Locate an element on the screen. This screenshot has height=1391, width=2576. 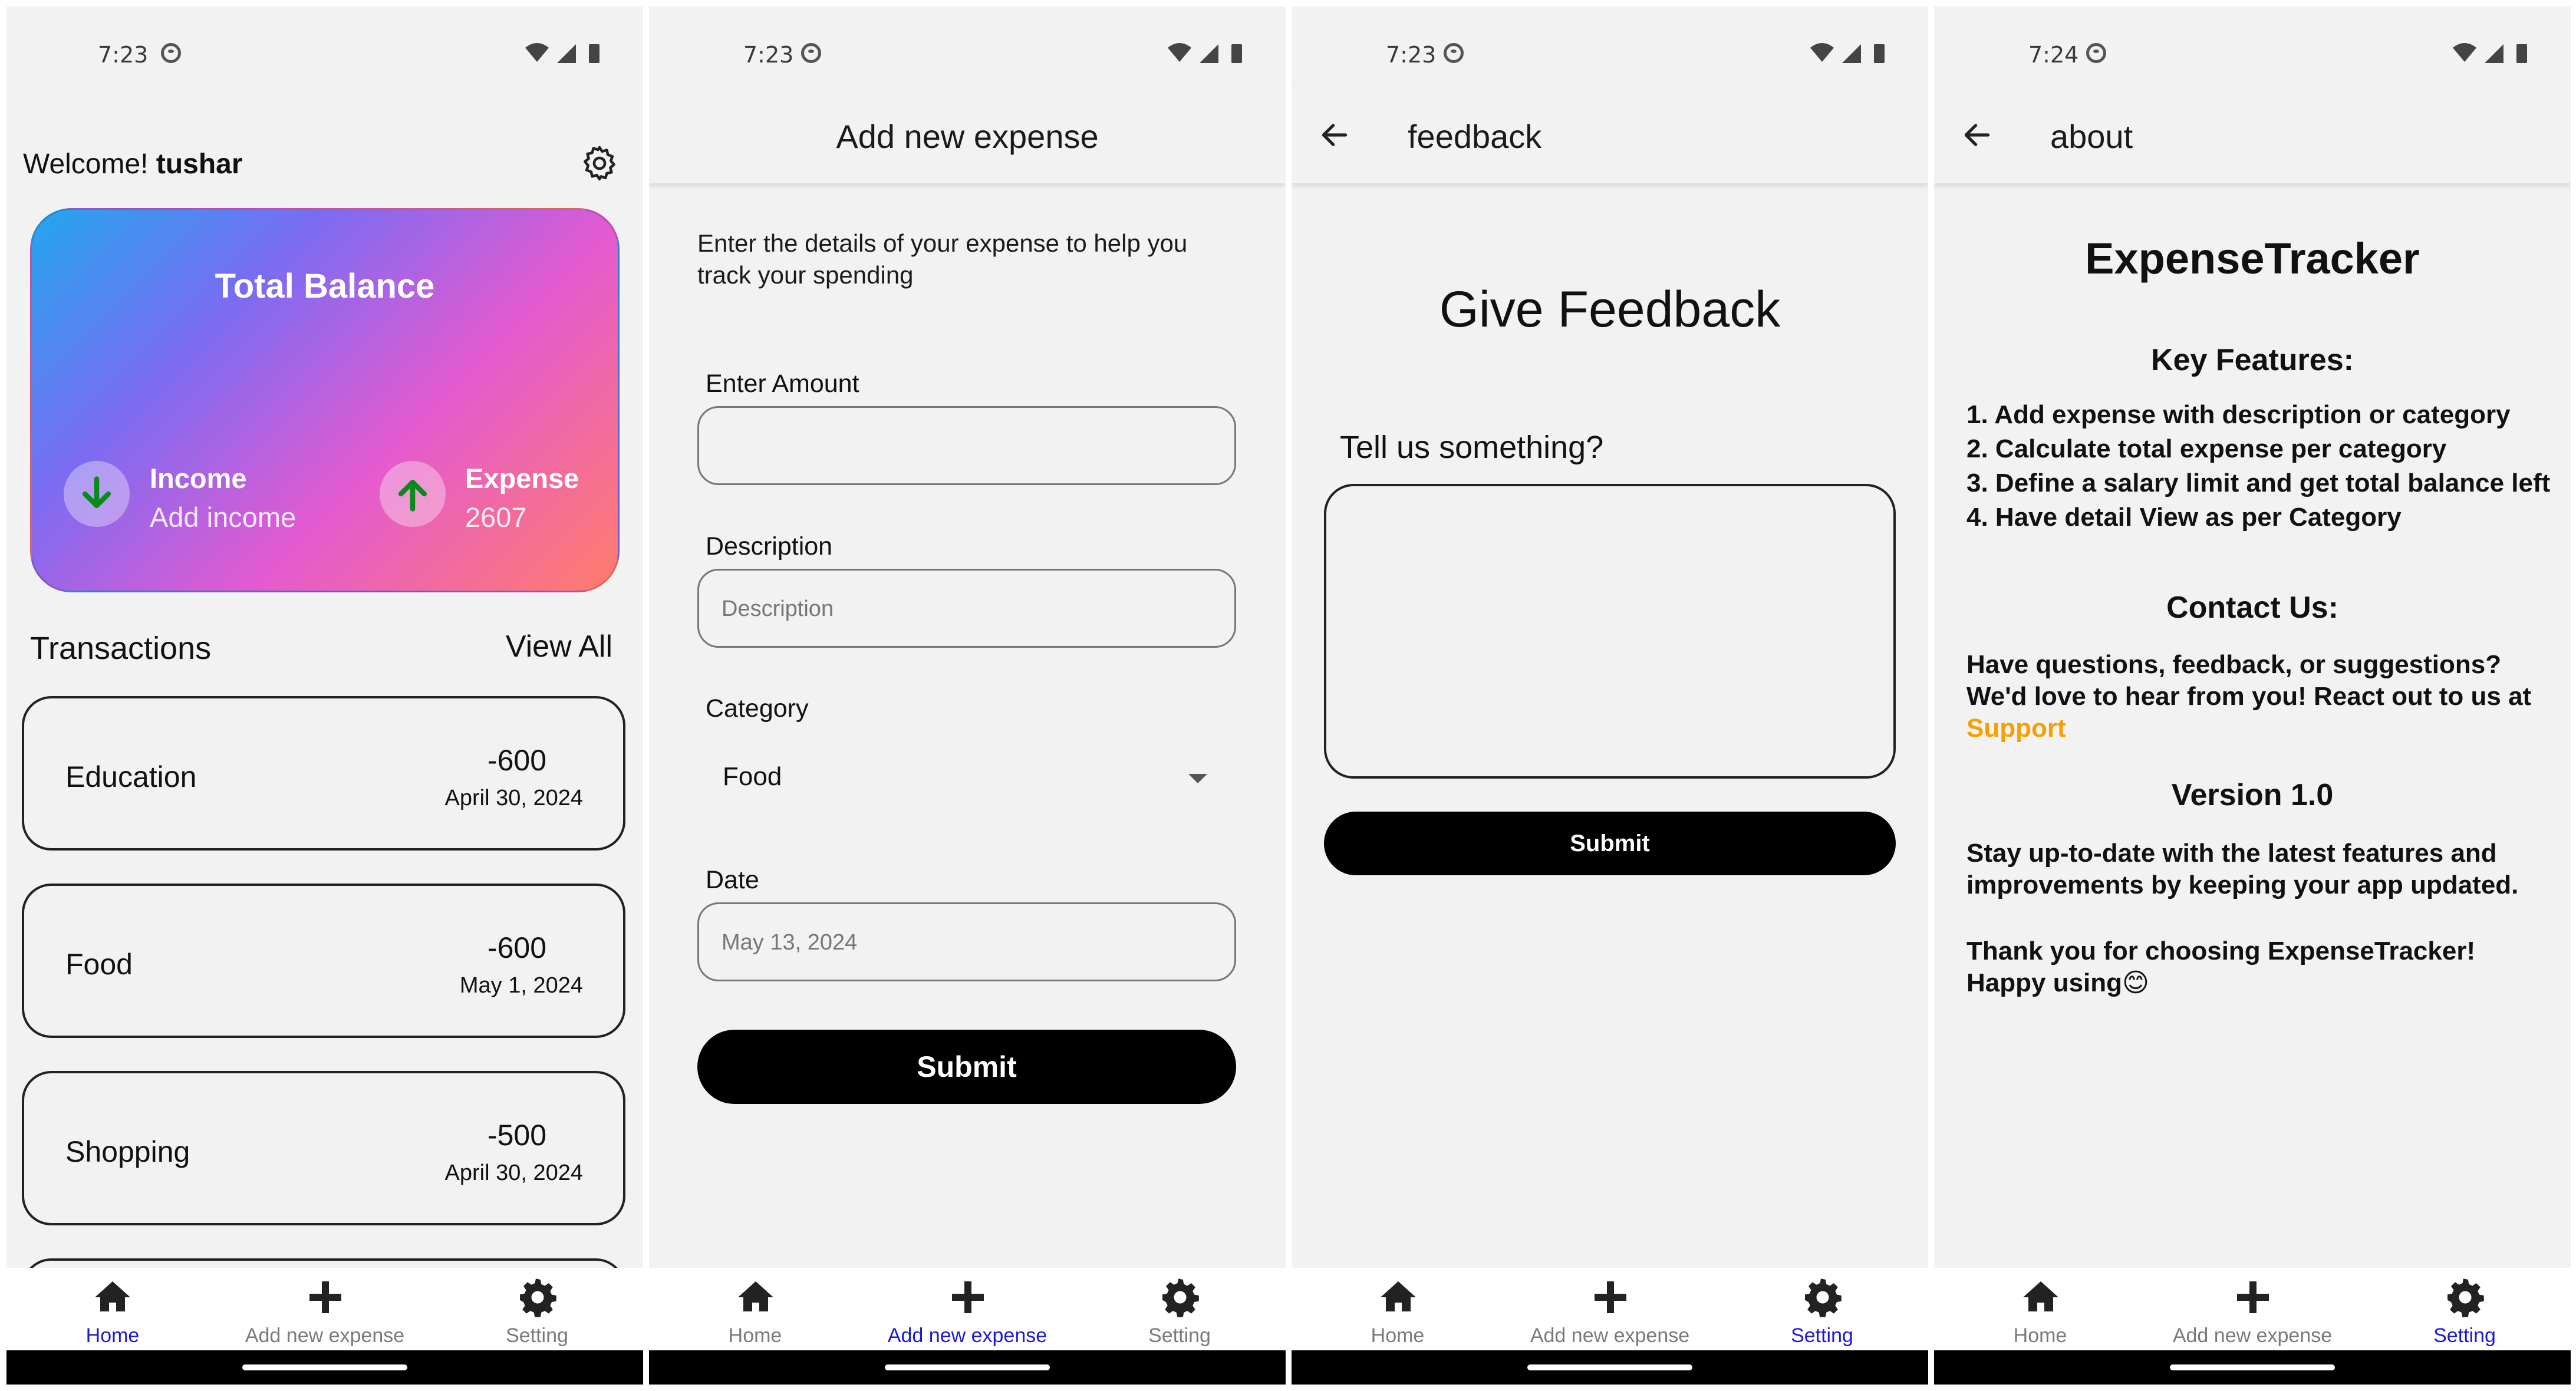
transaction-card: Food -600 May 1, 2024 is located at coordinates (323, 961).